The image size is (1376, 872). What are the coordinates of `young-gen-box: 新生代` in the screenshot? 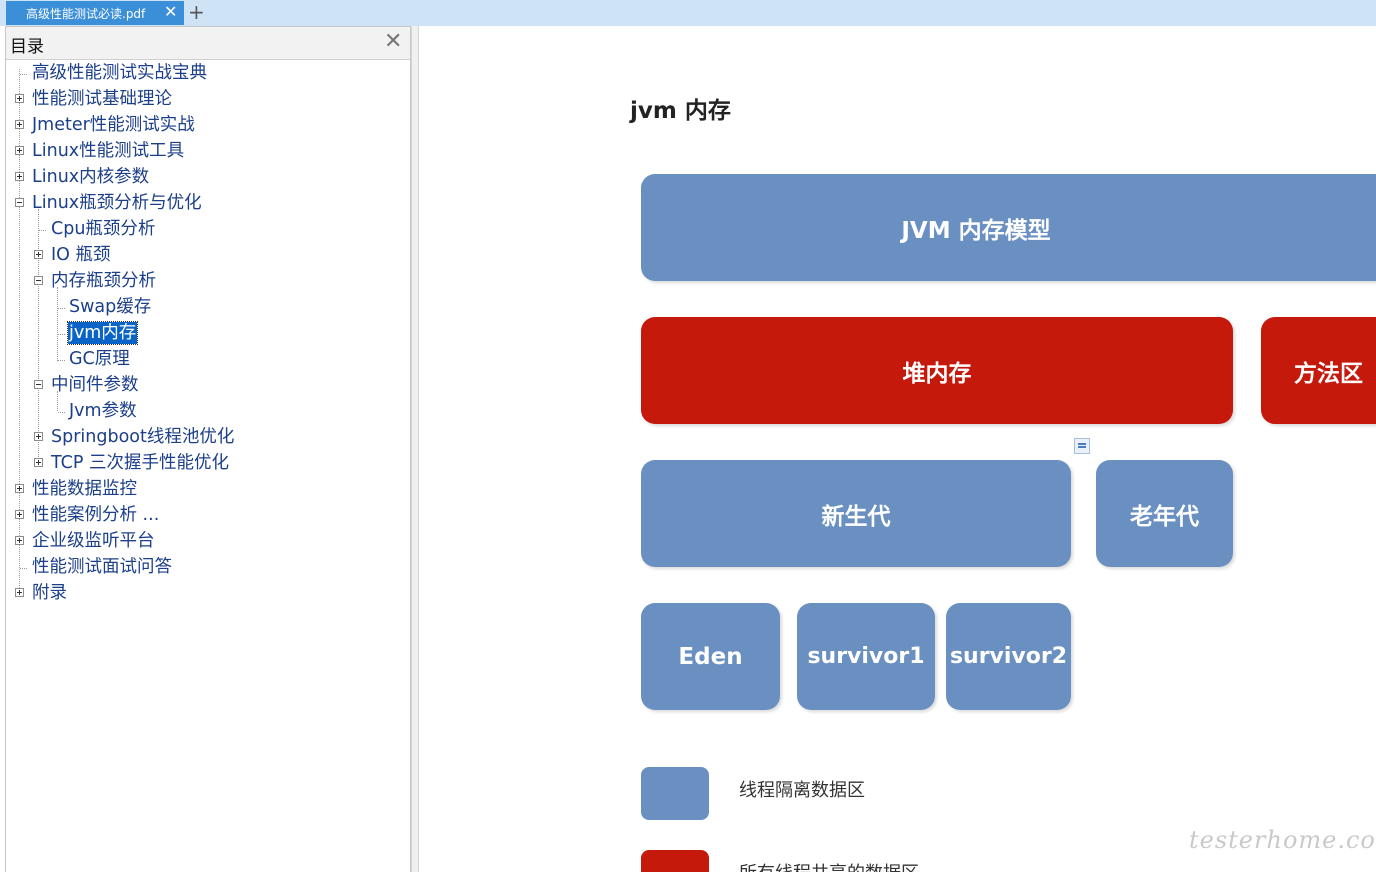 It's located at (856, 513).